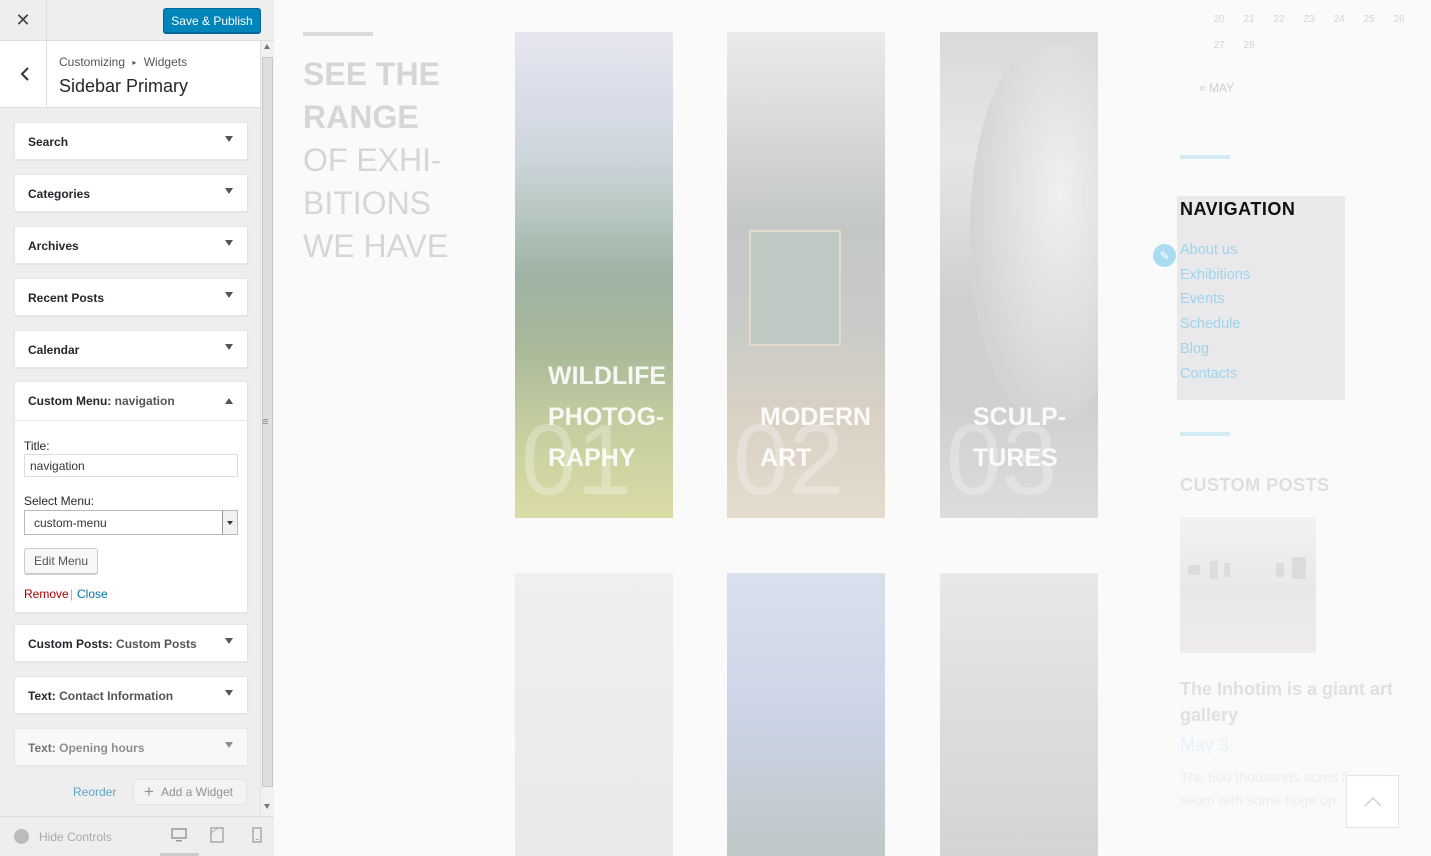 This screenshot has width=1431, height=856. Describe the element at coordinates (70, 644) in the screenshot. I see `widget-type-label: Custom Posts:` at that location.